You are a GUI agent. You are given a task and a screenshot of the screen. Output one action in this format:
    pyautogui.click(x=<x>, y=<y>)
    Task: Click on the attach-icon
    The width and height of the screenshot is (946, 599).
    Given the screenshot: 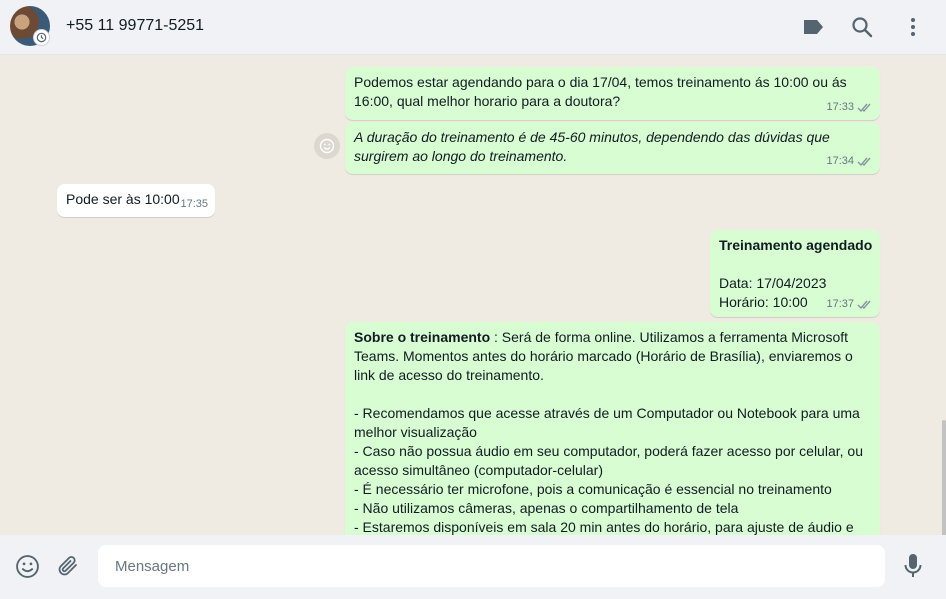 What is the action you would take?
    pyautogui.click(x=68, y=566)
    